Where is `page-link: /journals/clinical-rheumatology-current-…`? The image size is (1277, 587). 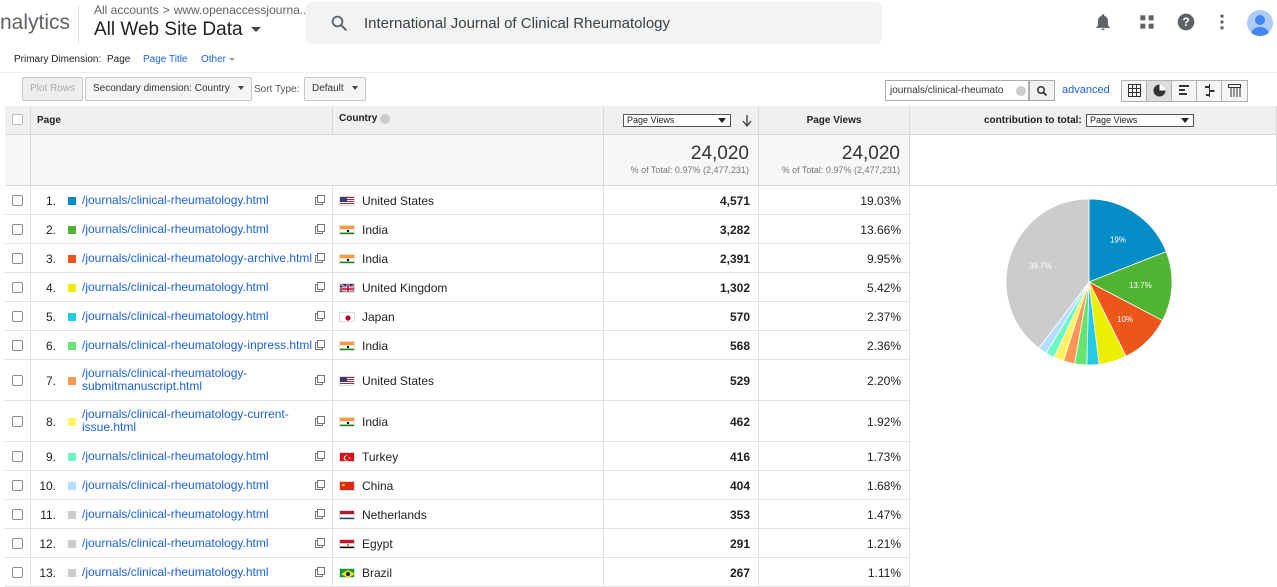 page-link: /journals/clinical-rheumatology-current-… is located at coordinates (199, 420).